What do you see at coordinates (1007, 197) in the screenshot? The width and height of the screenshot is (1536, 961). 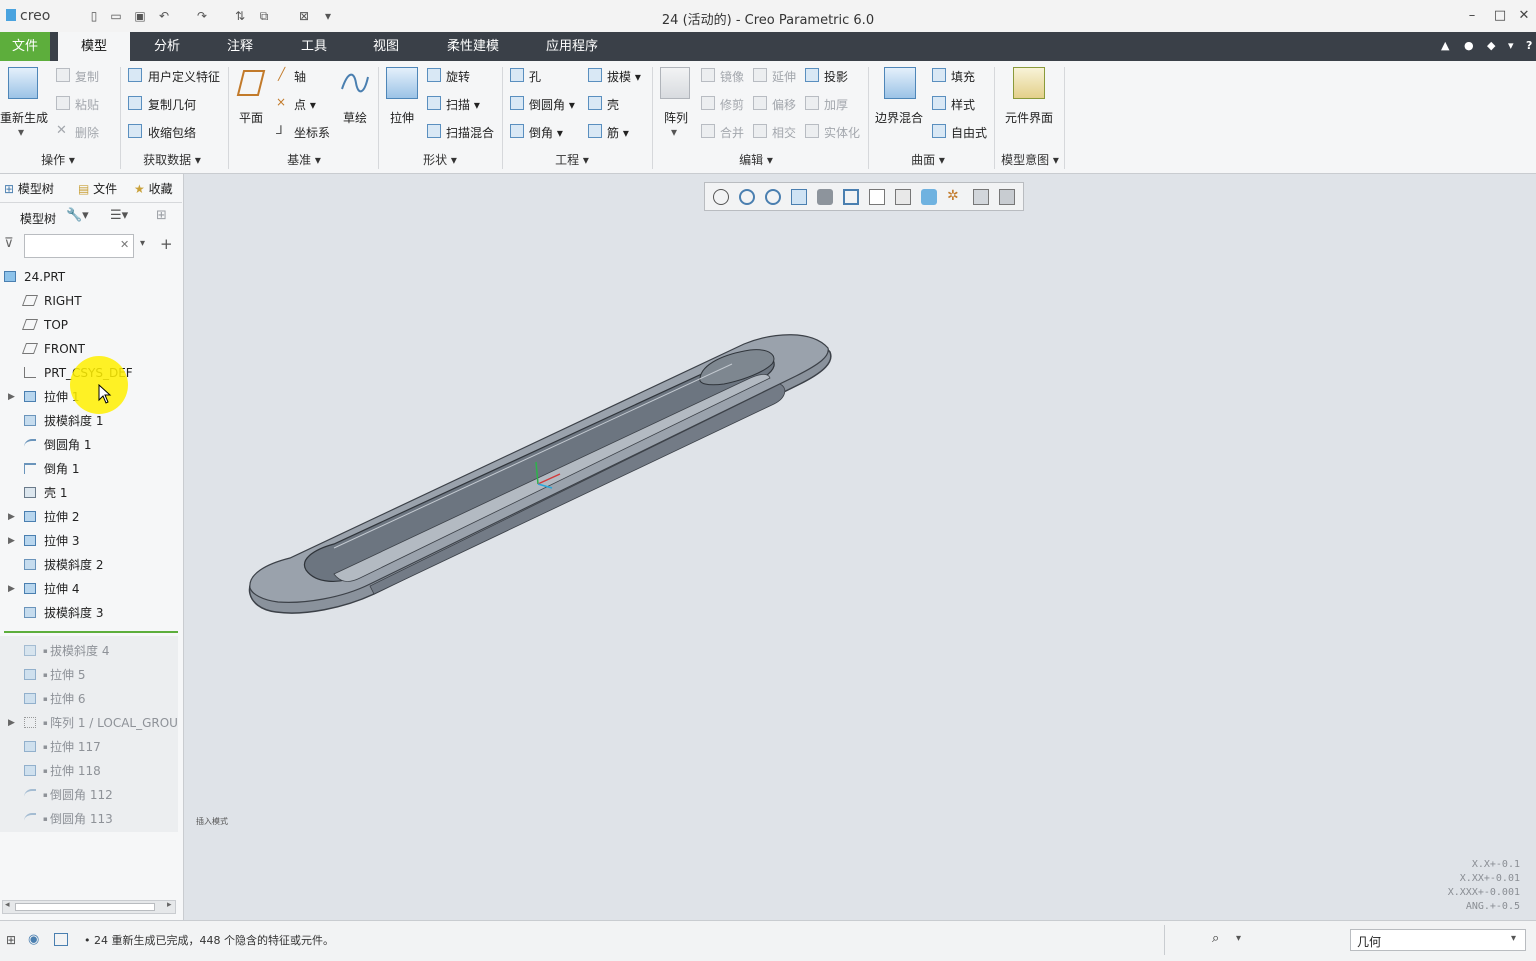 I see `spin-center-icon` at bounding box center [1007, 197].